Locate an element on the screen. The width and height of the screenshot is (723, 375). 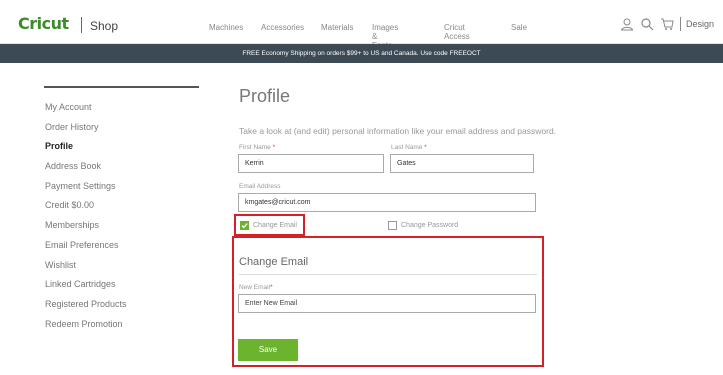
nav-accessories: Accessories is located at coordinates (282, 27).